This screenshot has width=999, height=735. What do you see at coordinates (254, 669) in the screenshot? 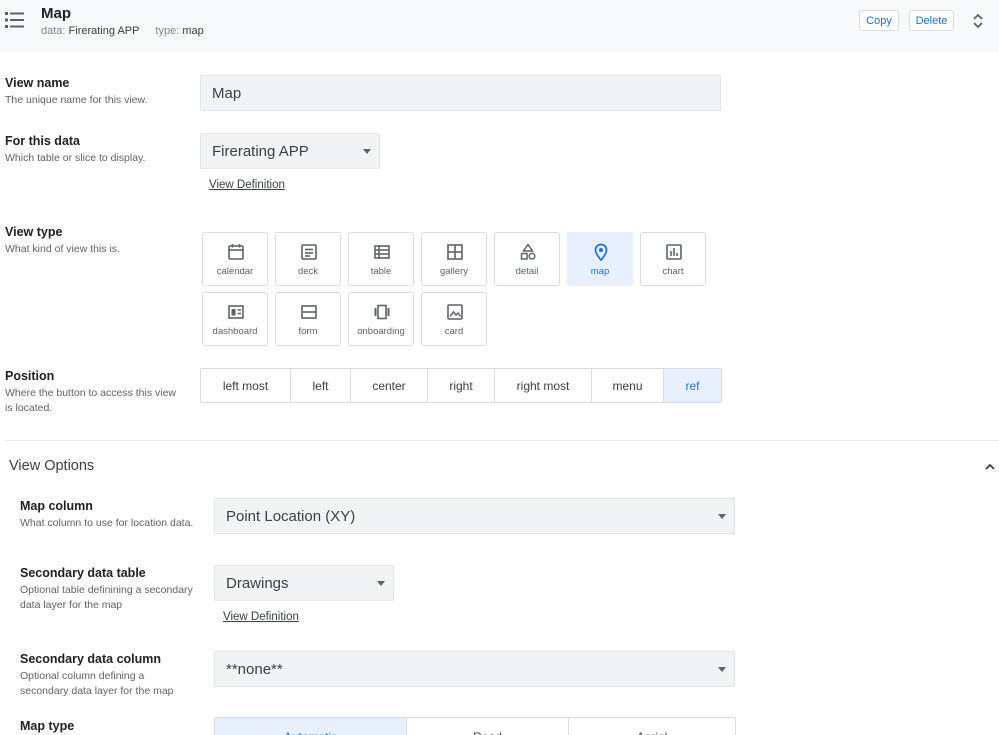
I see `secondary-data-column-value: **none**` at bounding box center [254, 669].